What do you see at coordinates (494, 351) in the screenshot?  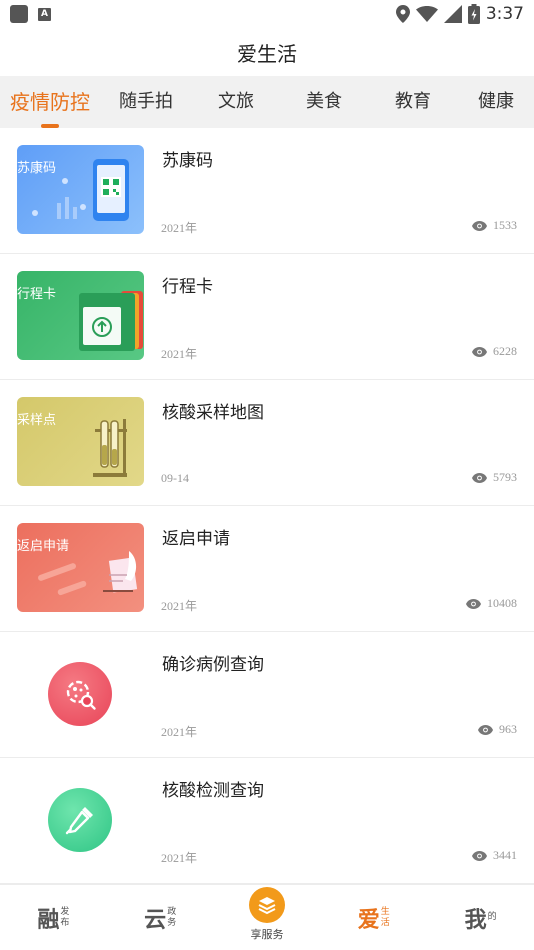 I see `view-count: 6228` at bounding box center [494, 351].